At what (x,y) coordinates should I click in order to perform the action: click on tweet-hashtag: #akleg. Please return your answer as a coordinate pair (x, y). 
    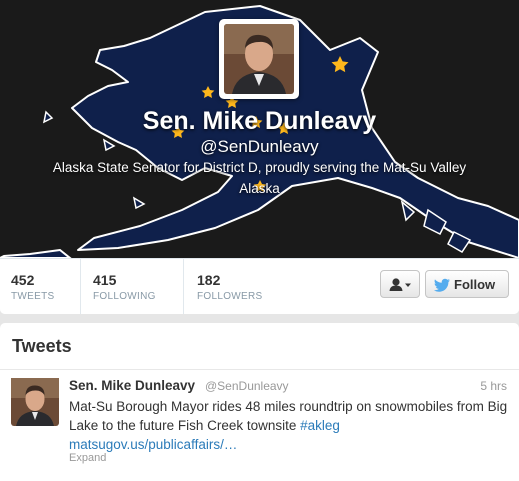
    Looking at the image, I should click on (320, 425).